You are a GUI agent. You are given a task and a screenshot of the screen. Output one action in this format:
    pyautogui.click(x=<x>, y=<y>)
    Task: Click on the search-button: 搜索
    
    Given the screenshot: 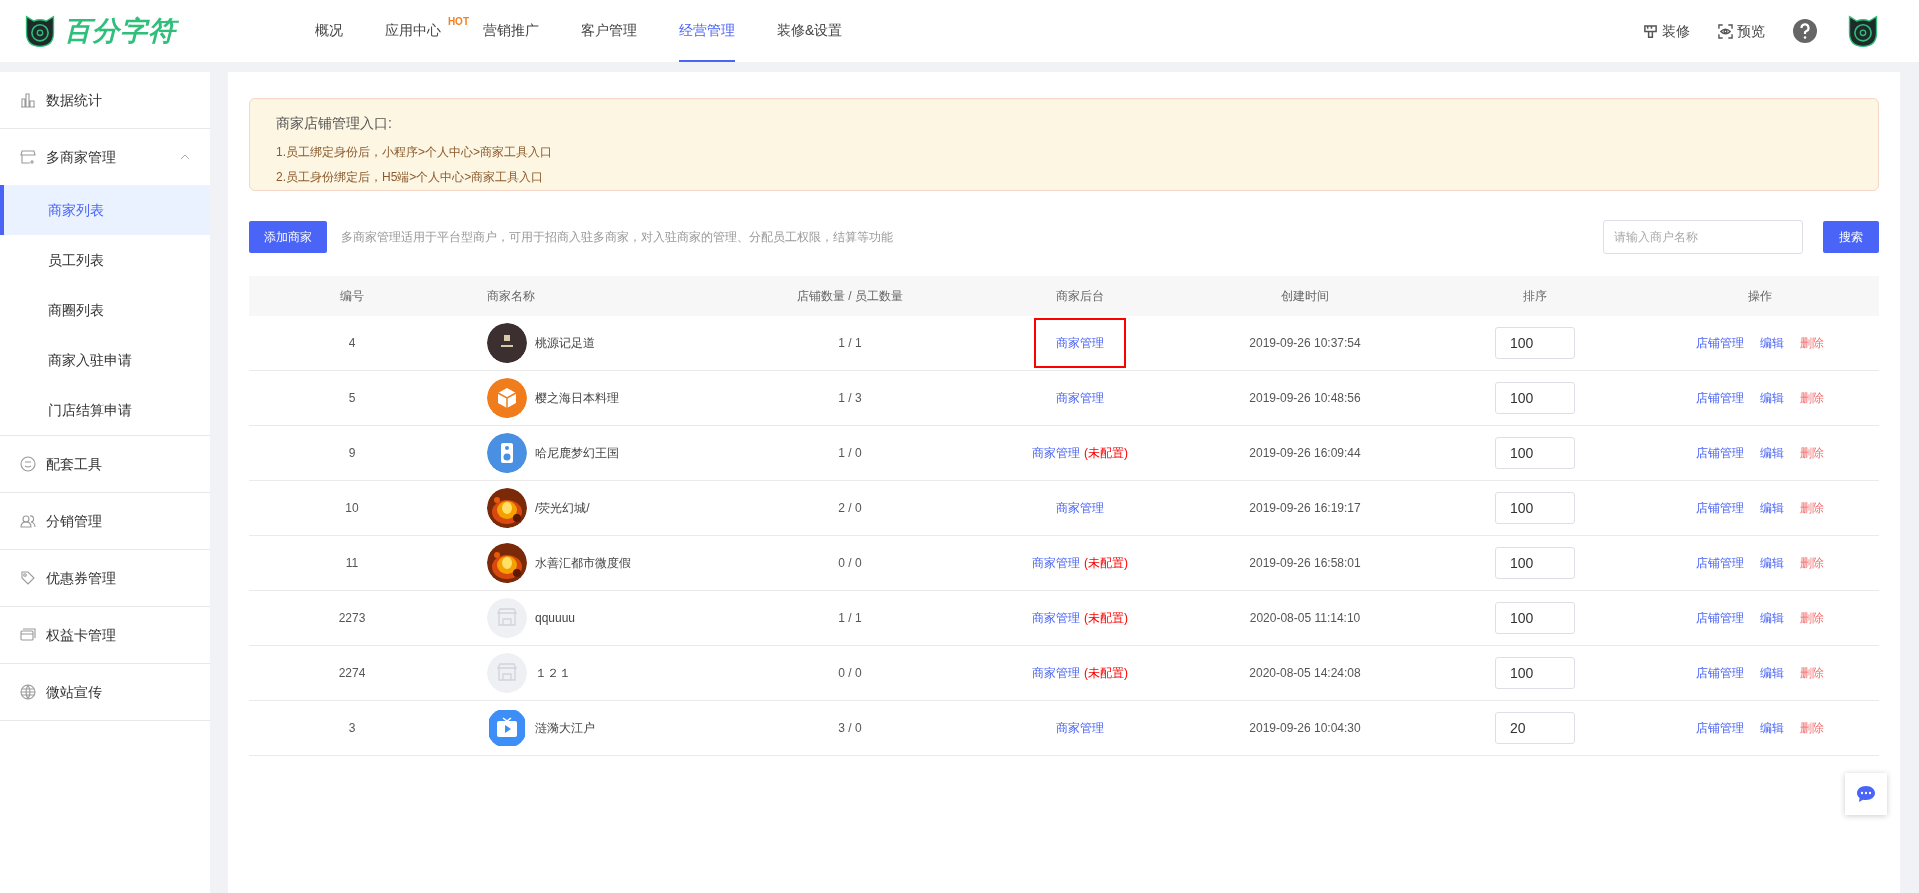 What is the action you would take?
    pyautogui.click(x=1851, y=237)
    